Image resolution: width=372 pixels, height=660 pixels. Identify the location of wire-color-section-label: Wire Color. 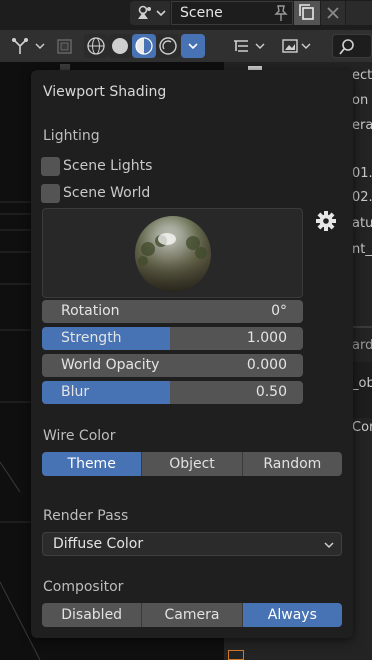
(79, 436).